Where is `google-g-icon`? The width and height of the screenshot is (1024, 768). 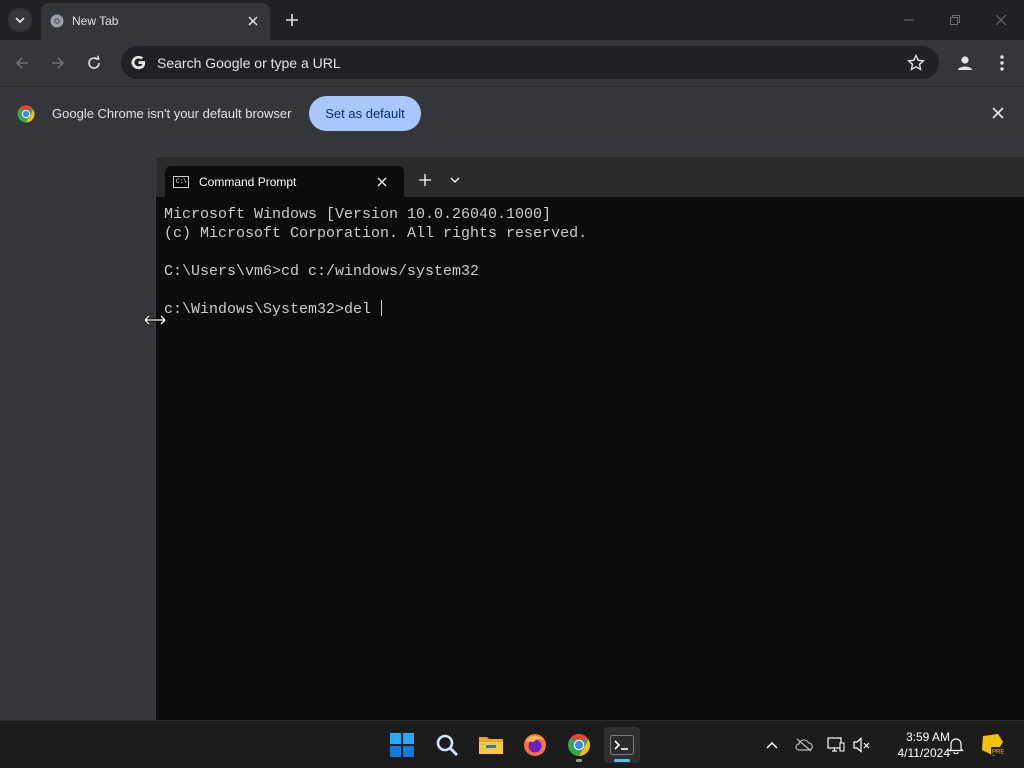 google-g-icon is located at coordinates (138, 62).